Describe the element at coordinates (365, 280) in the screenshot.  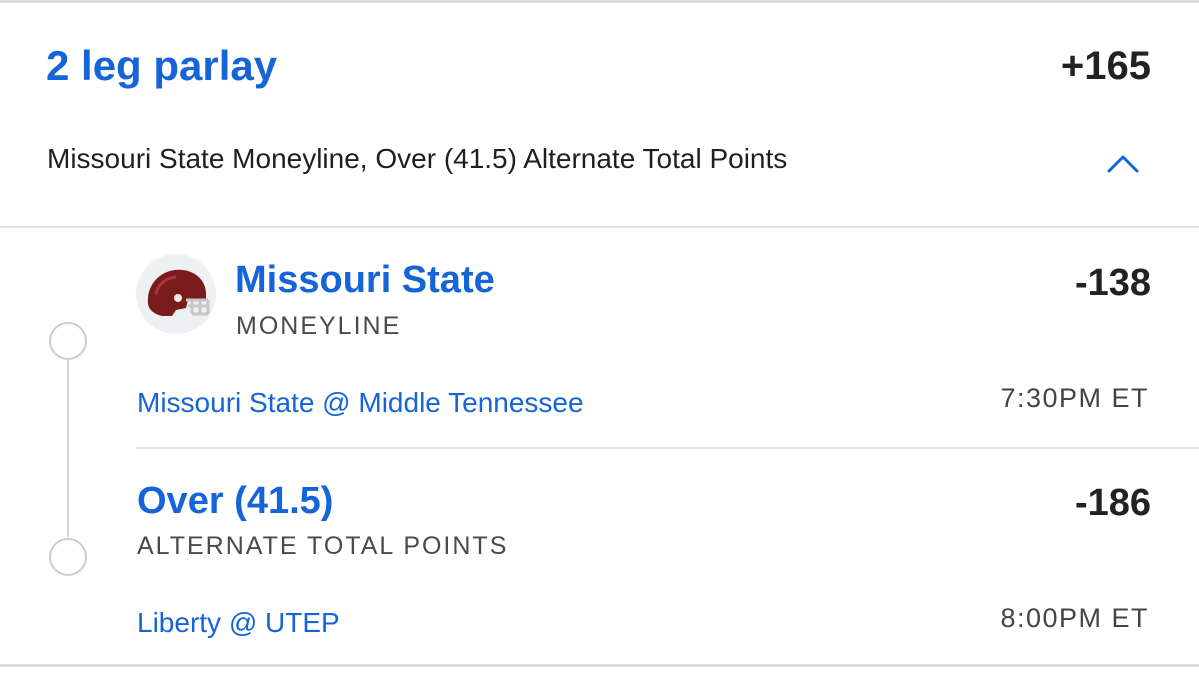
I see `leg-1-selection: Missouri State` at that location.